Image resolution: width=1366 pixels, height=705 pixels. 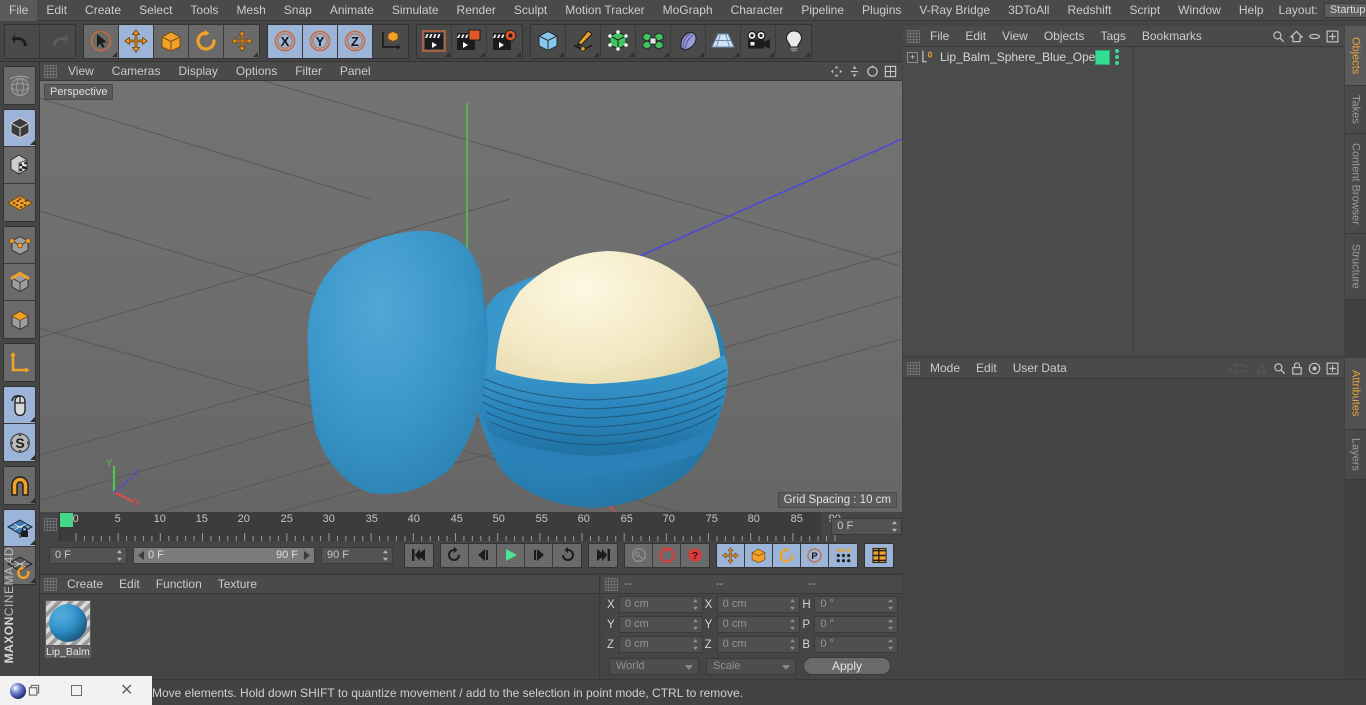 What do you see at coordinates (237, 584) in the screenshot?
I see `material-menu-texture: Texture` at bounding box center [237, 584].